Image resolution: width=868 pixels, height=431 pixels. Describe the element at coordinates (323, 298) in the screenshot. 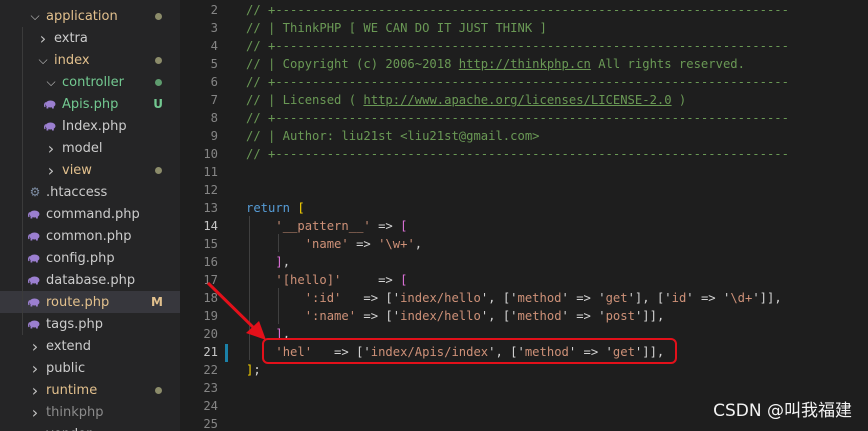

I see `code-token: ':id'` at that location.